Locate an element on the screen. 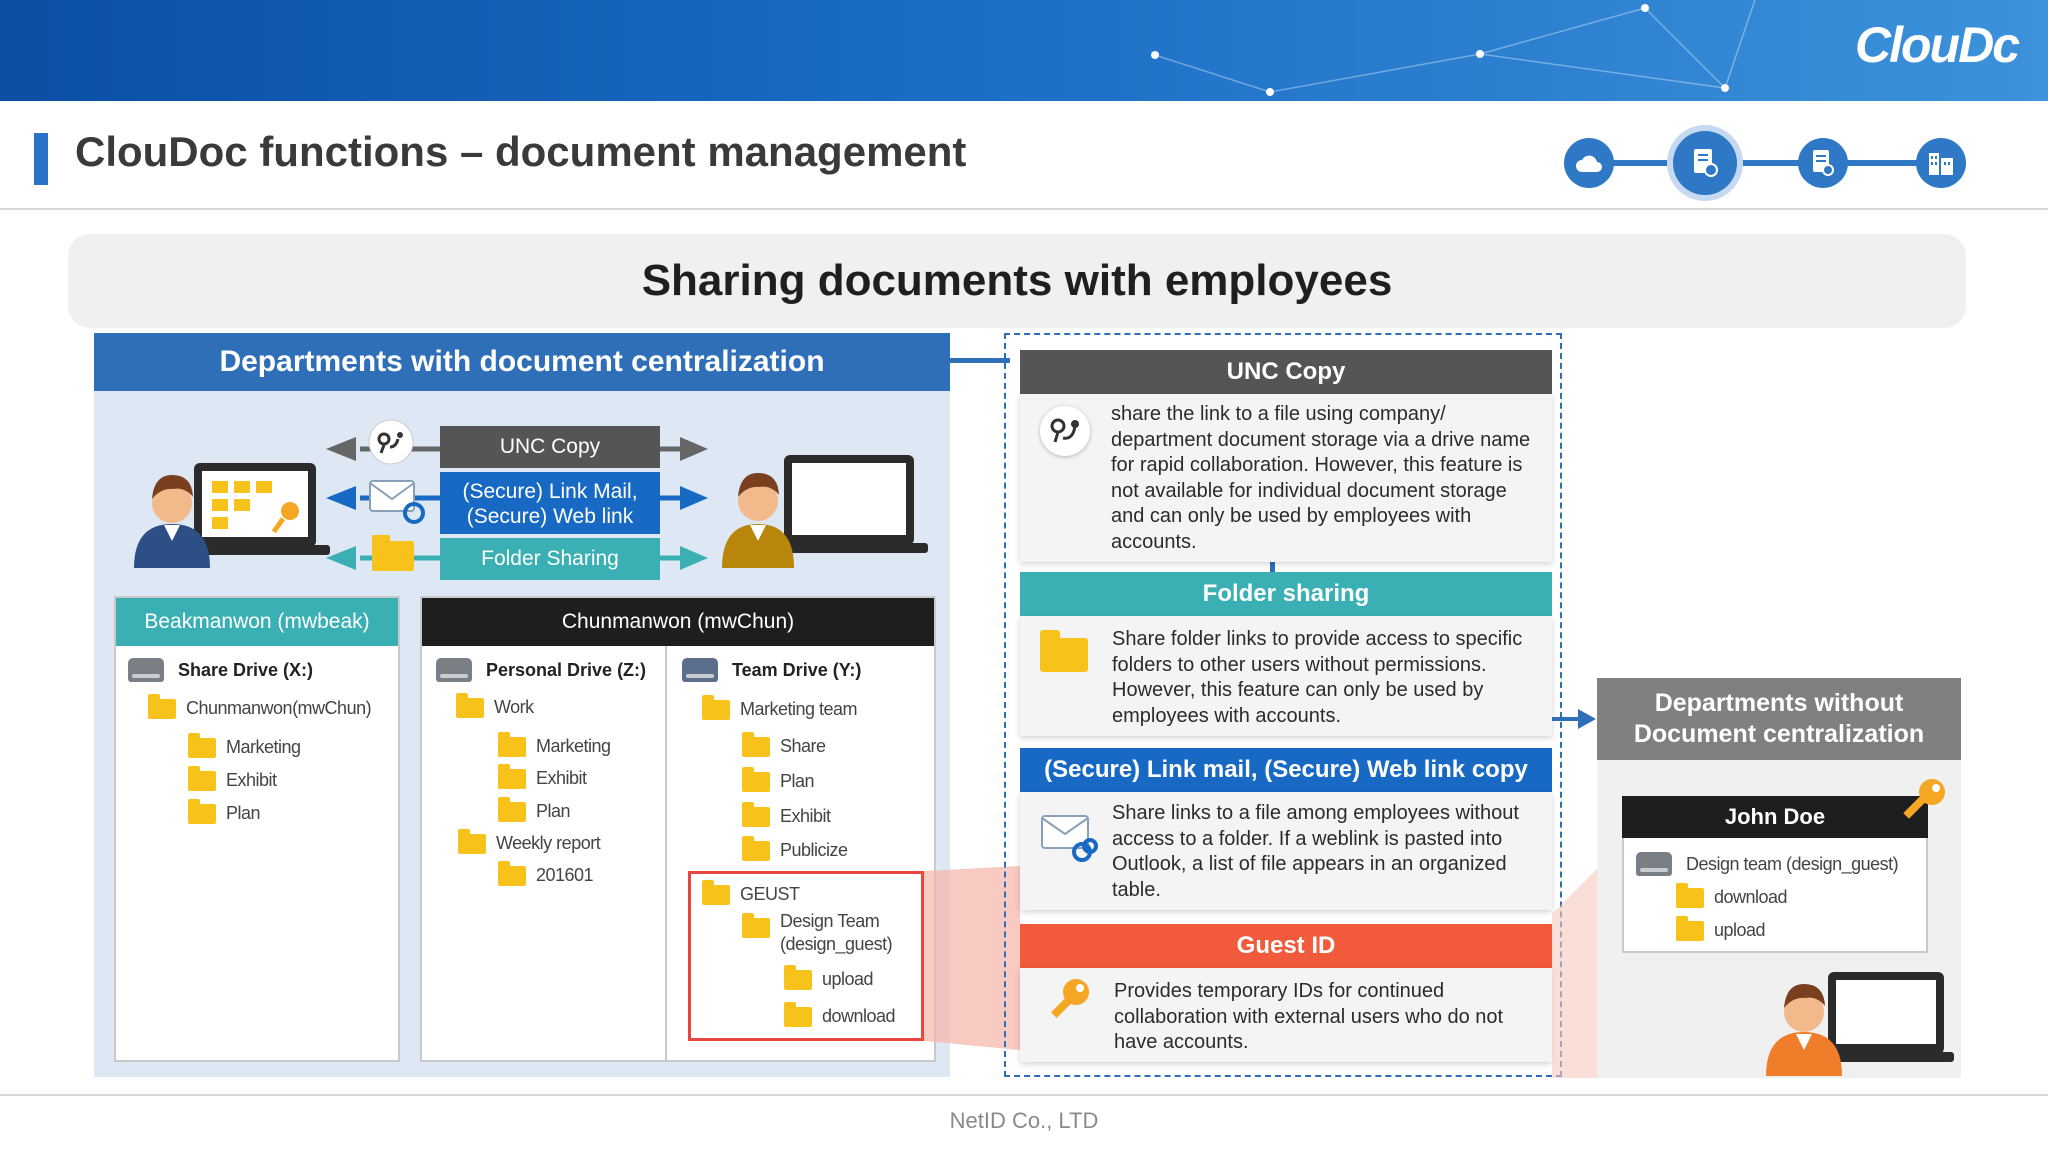 Image resolution: width=2048 pixels, height=1152 pixels. tree-folder: Work is located at coordinates (495, 705).